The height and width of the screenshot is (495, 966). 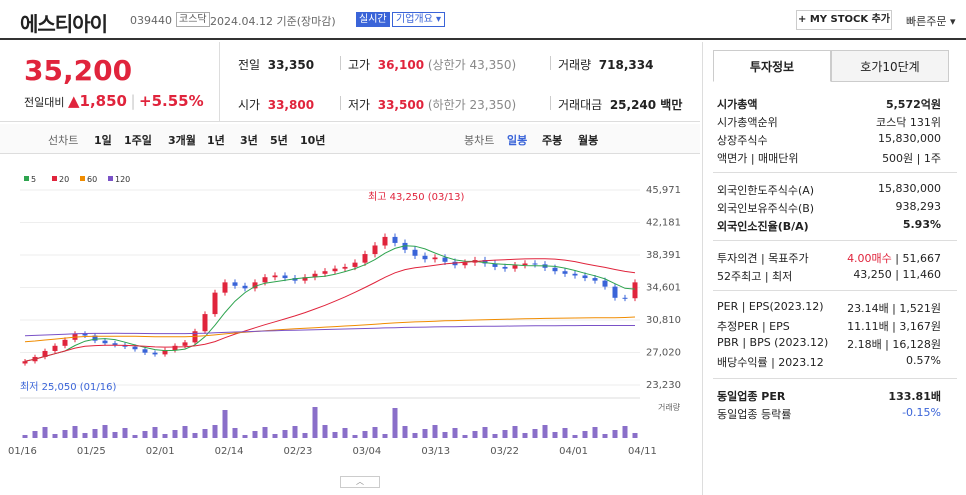 I want to click on x-tick-label: 02/01, so click(x=160, y=451).